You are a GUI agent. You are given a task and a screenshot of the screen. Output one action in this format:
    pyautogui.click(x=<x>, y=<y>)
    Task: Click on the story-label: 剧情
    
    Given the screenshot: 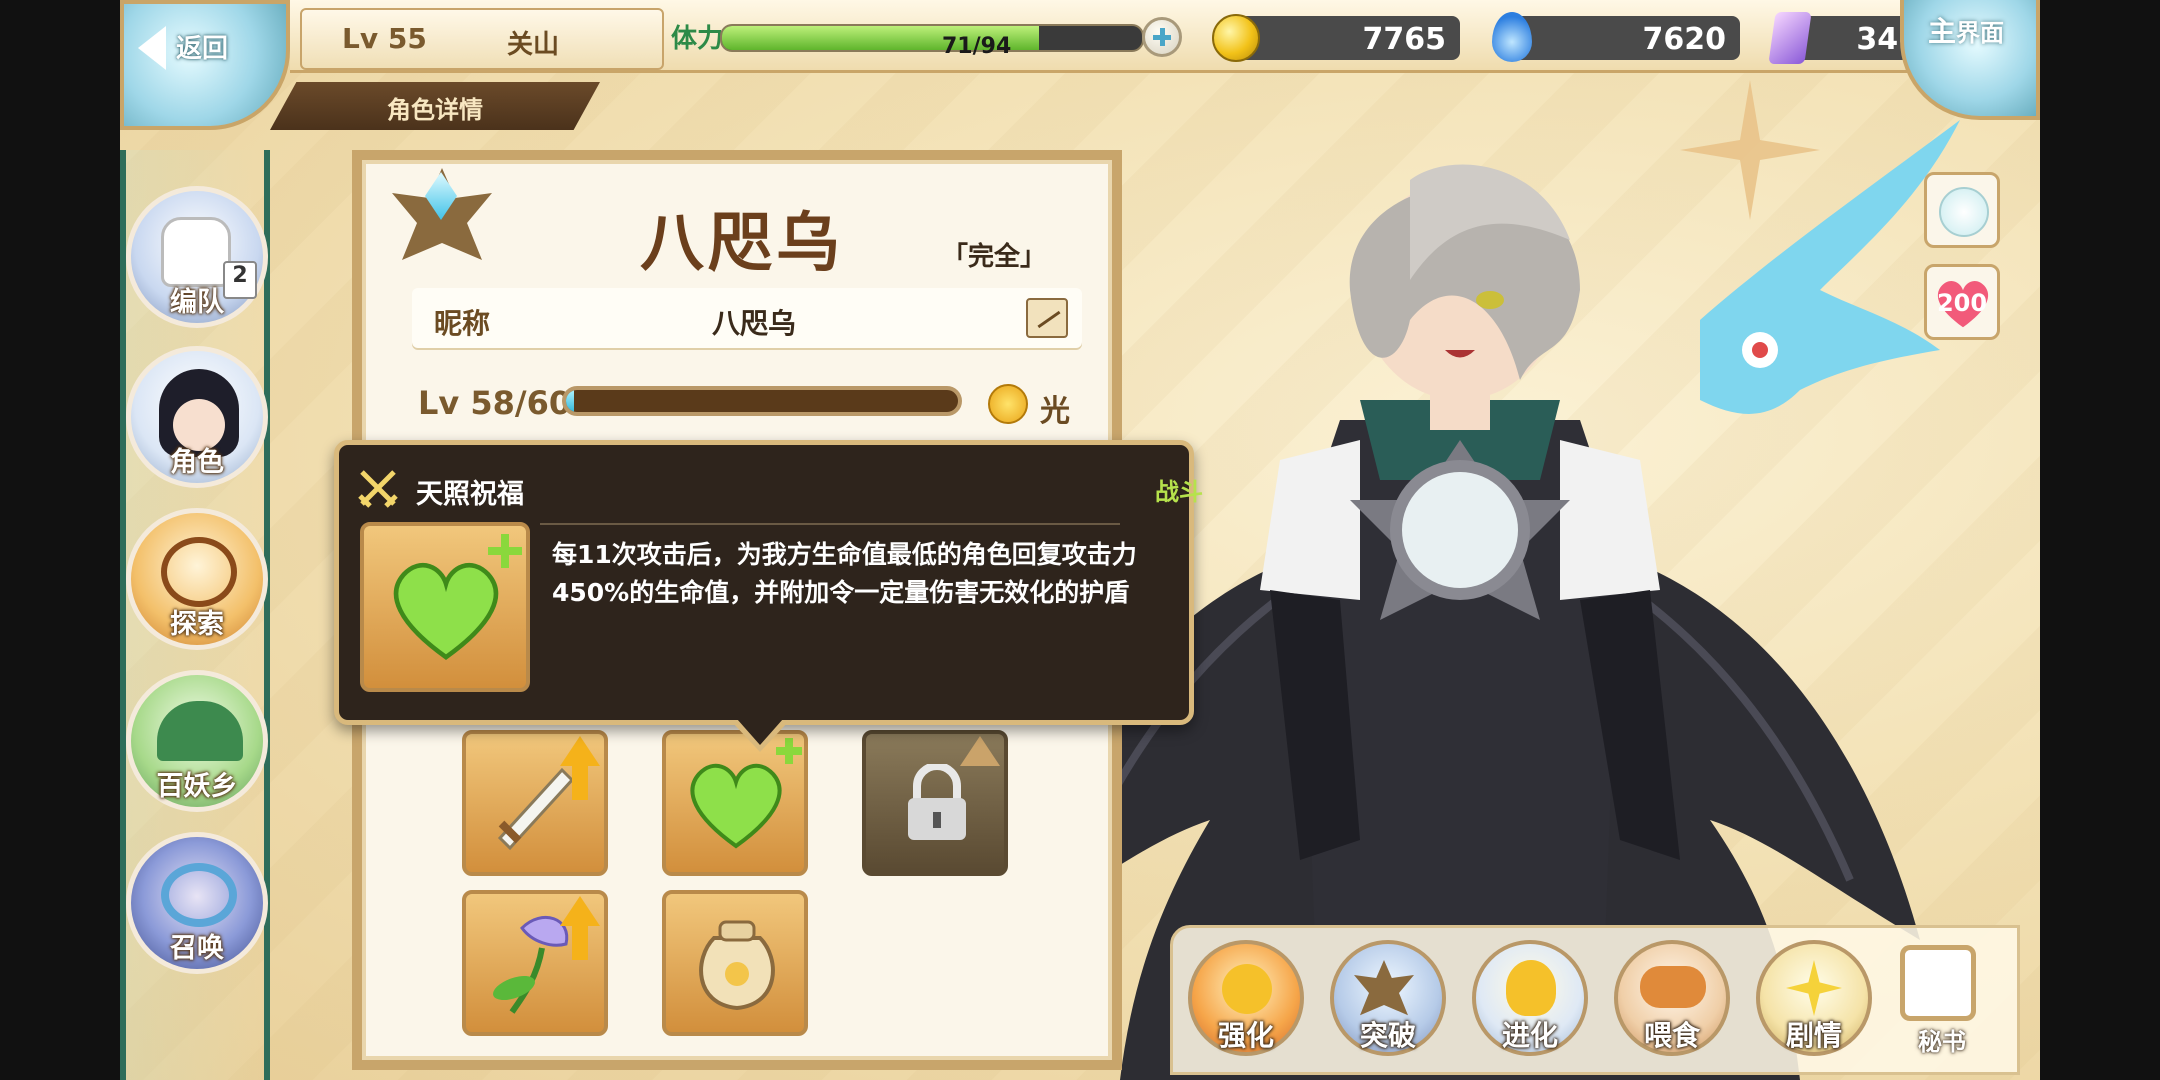 What is the action you would take?
    pyautogui.click(x=1813, y=1035)
    